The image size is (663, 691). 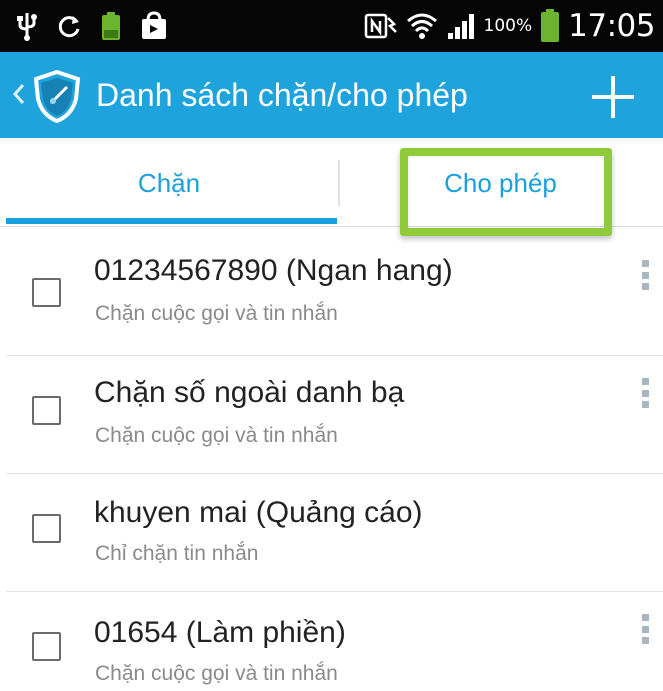 I want to click on action-bar: Danh sách chặn/cho phép, so click(x=331, y=95).